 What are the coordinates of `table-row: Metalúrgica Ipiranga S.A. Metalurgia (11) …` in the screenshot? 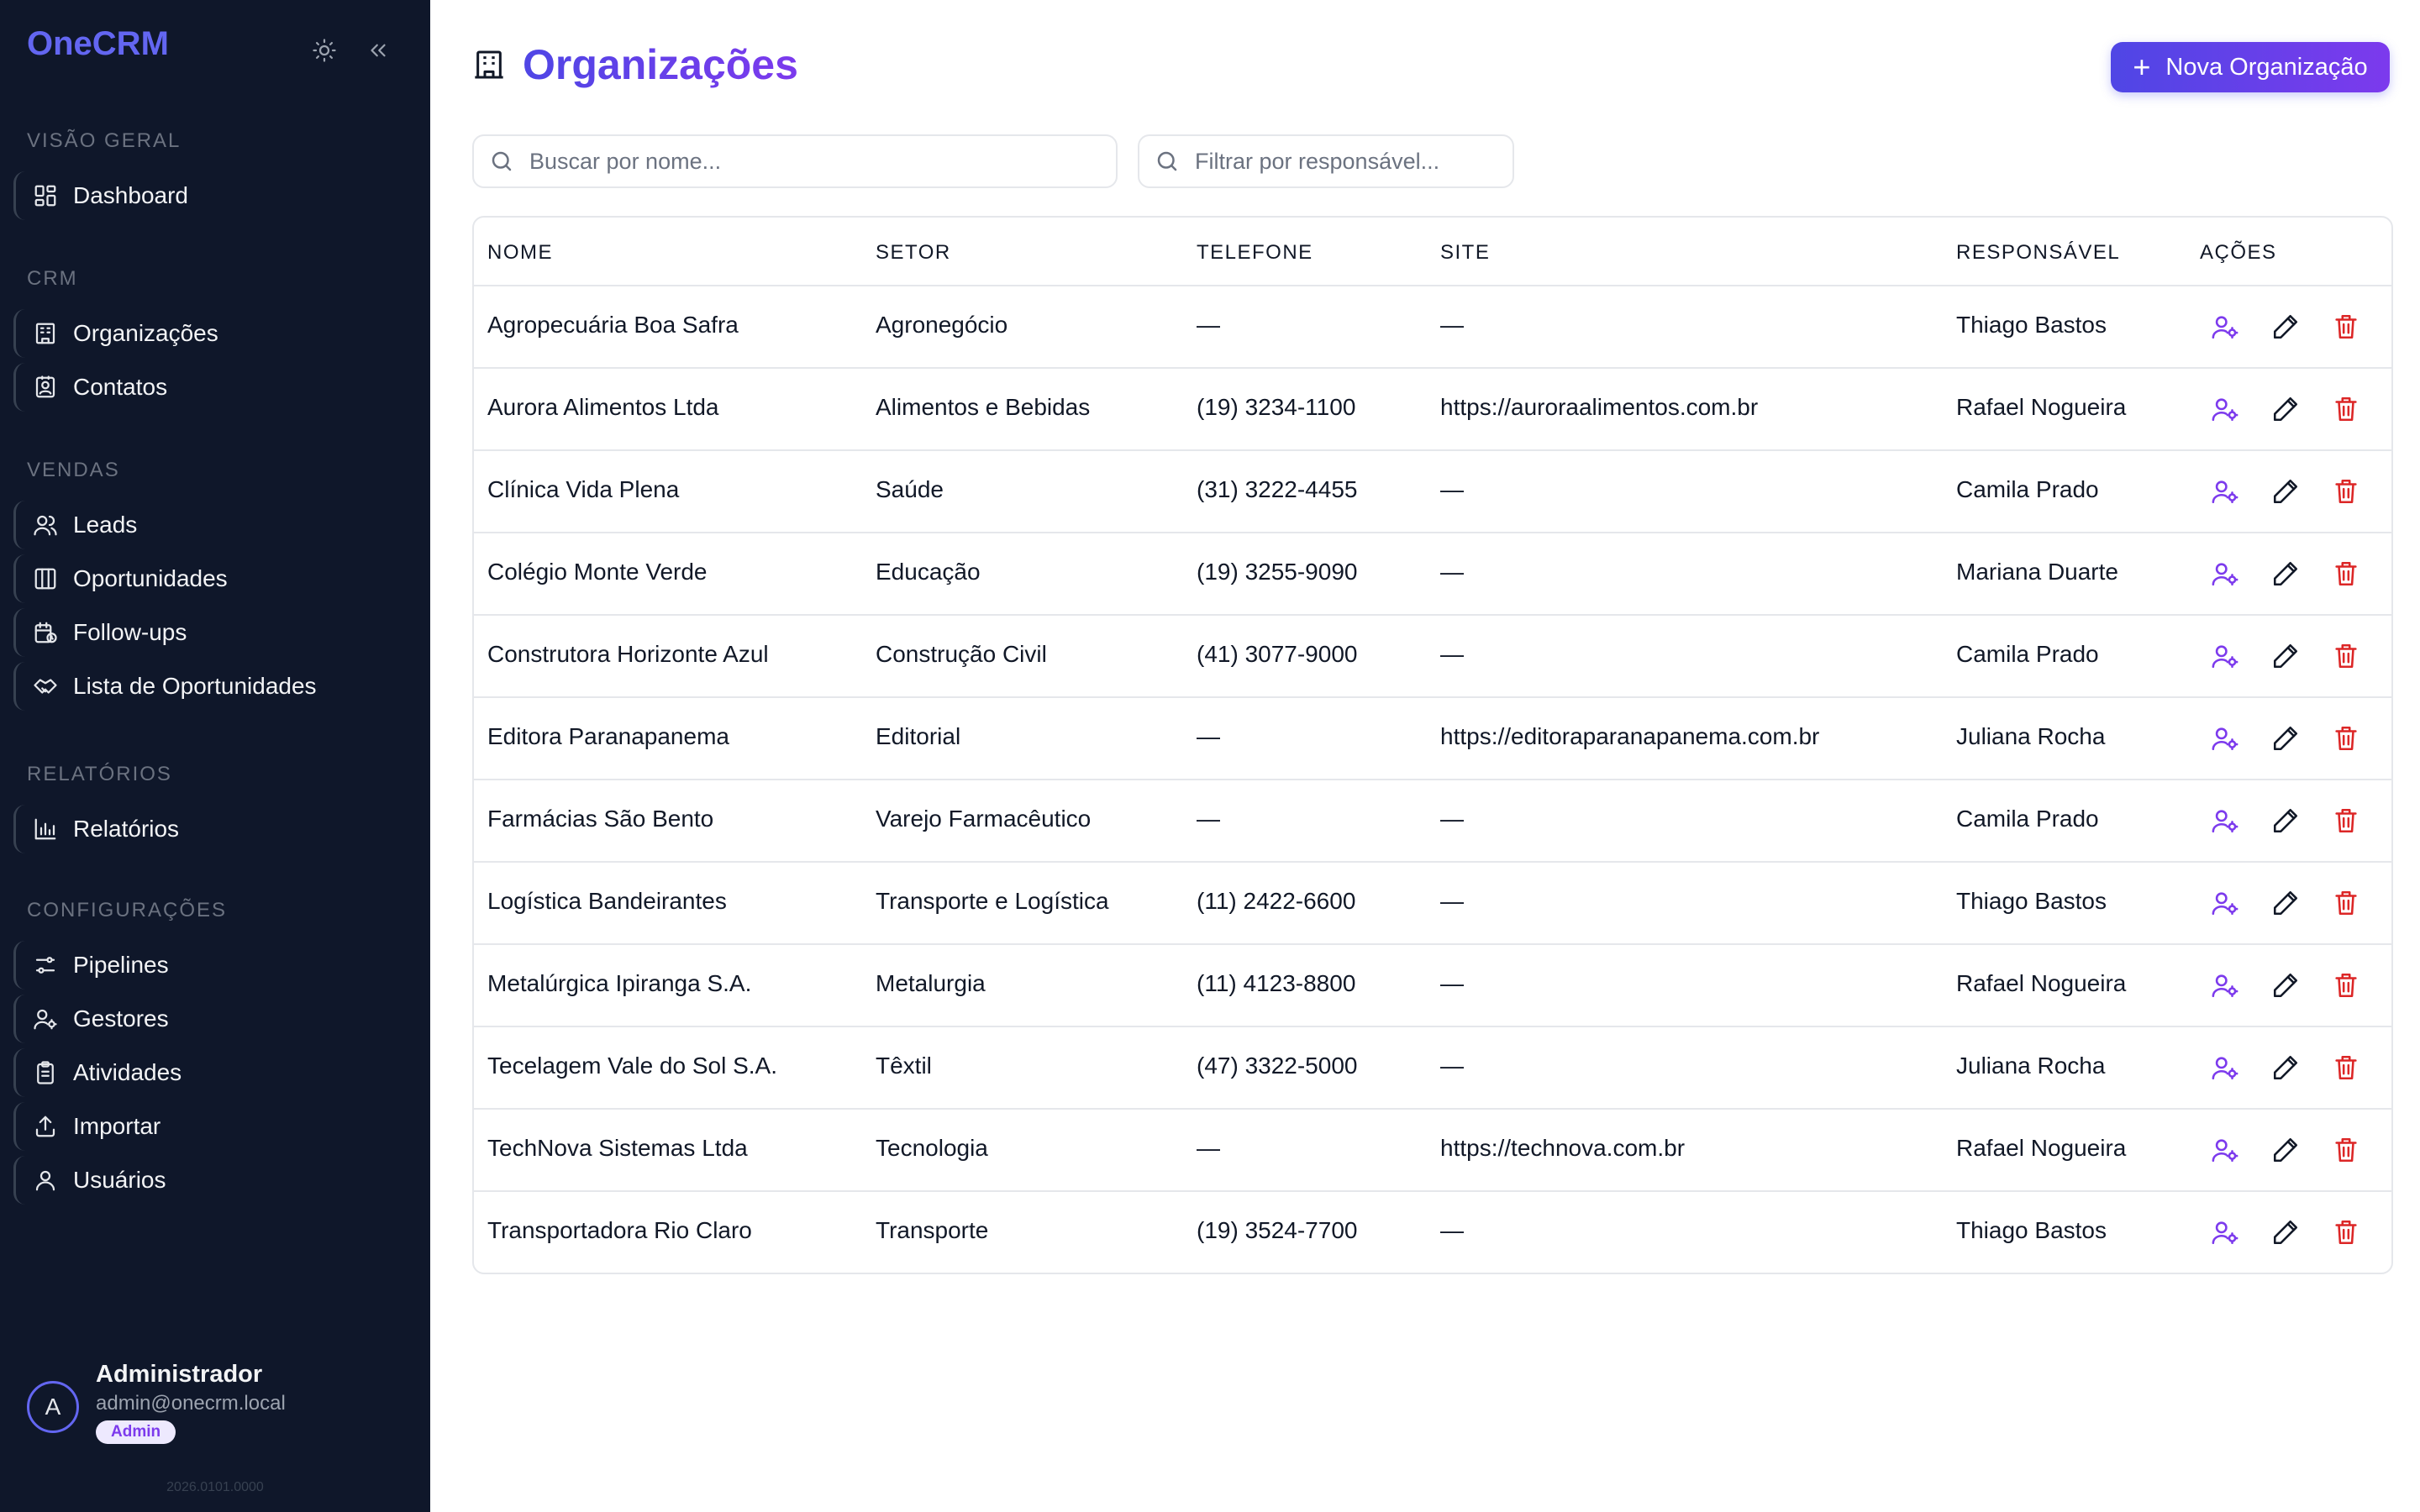 It's located at (1433, 986).